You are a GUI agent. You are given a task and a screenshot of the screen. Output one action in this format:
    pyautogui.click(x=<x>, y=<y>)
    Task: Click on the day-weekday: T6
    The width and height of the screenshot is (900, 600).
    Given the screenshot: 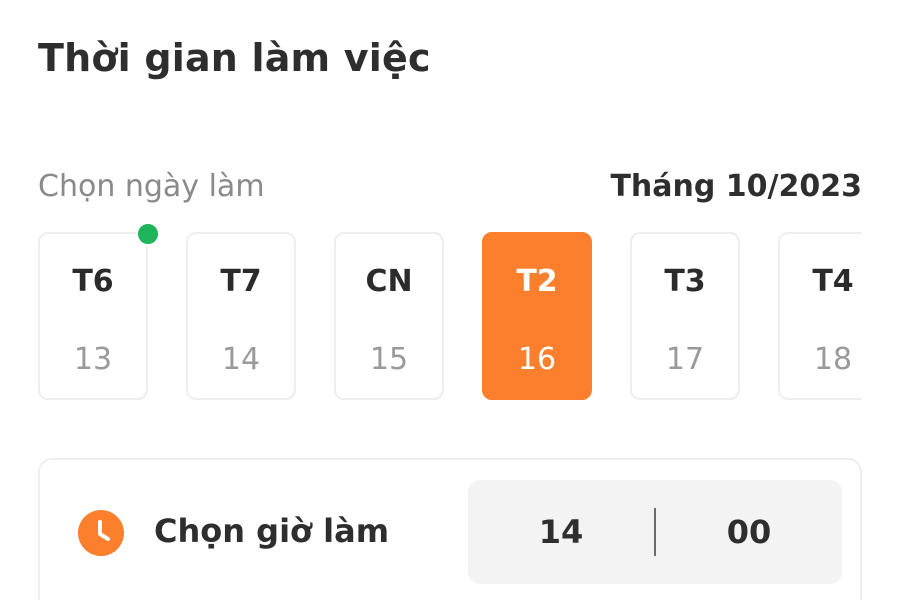 What is the action you would take?
    pyautogui.click(x=93, y=281)
    